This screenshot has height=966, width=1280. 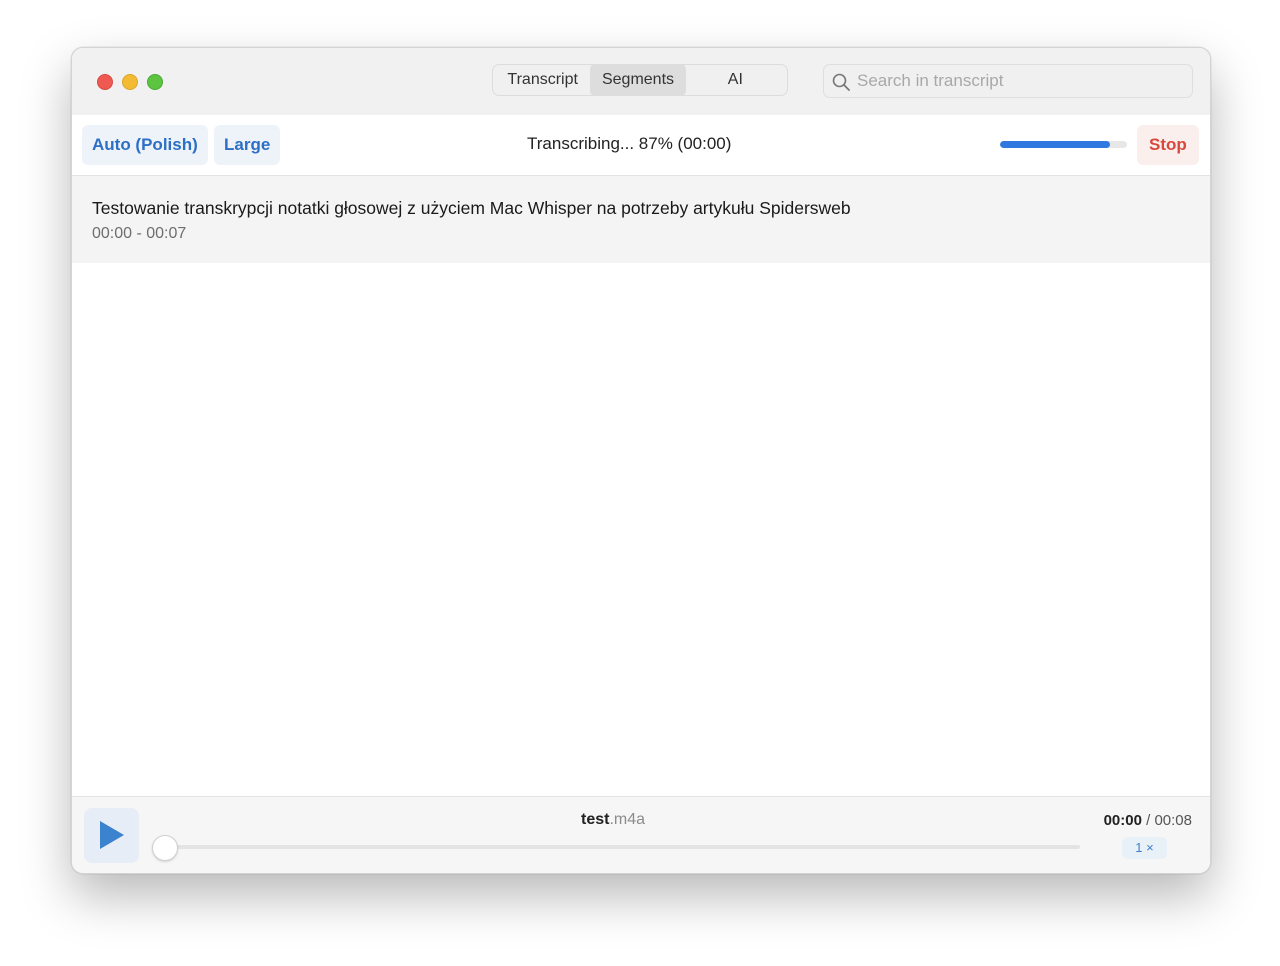 I want to click on view-segmented-control: Transcript Segments AI, so click(x=640, y=80).